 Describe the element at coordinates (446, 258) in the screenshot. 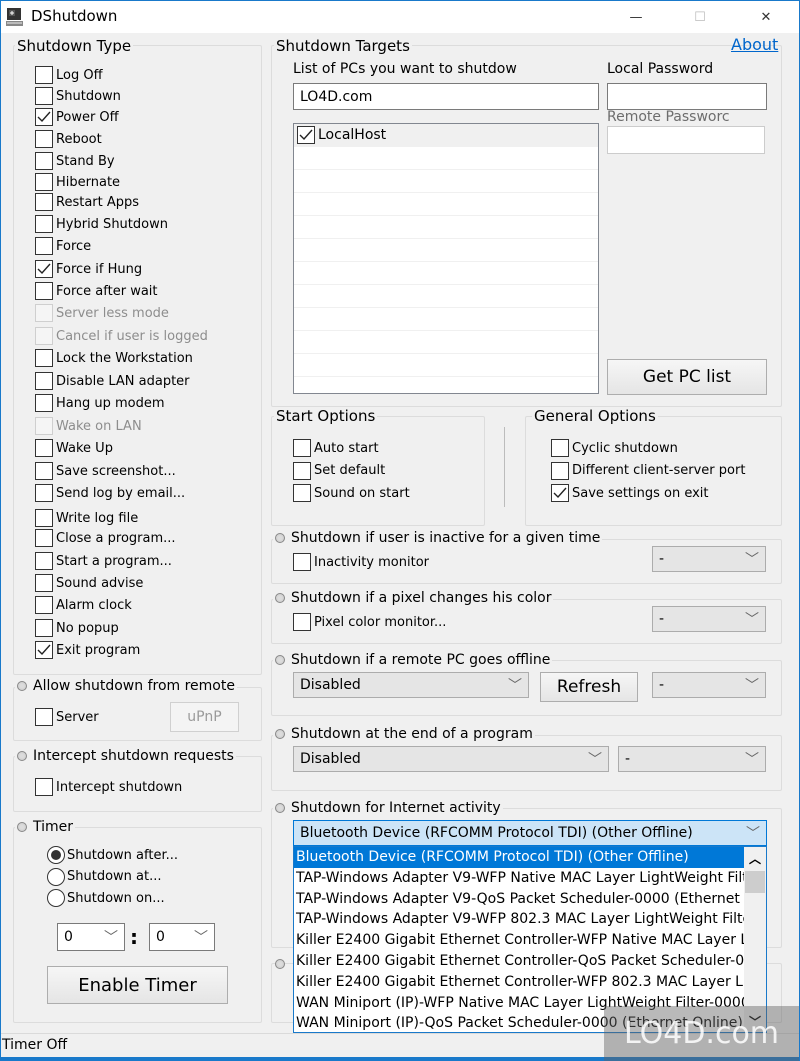

I see `pc-listbox: LocalHost` at that location.